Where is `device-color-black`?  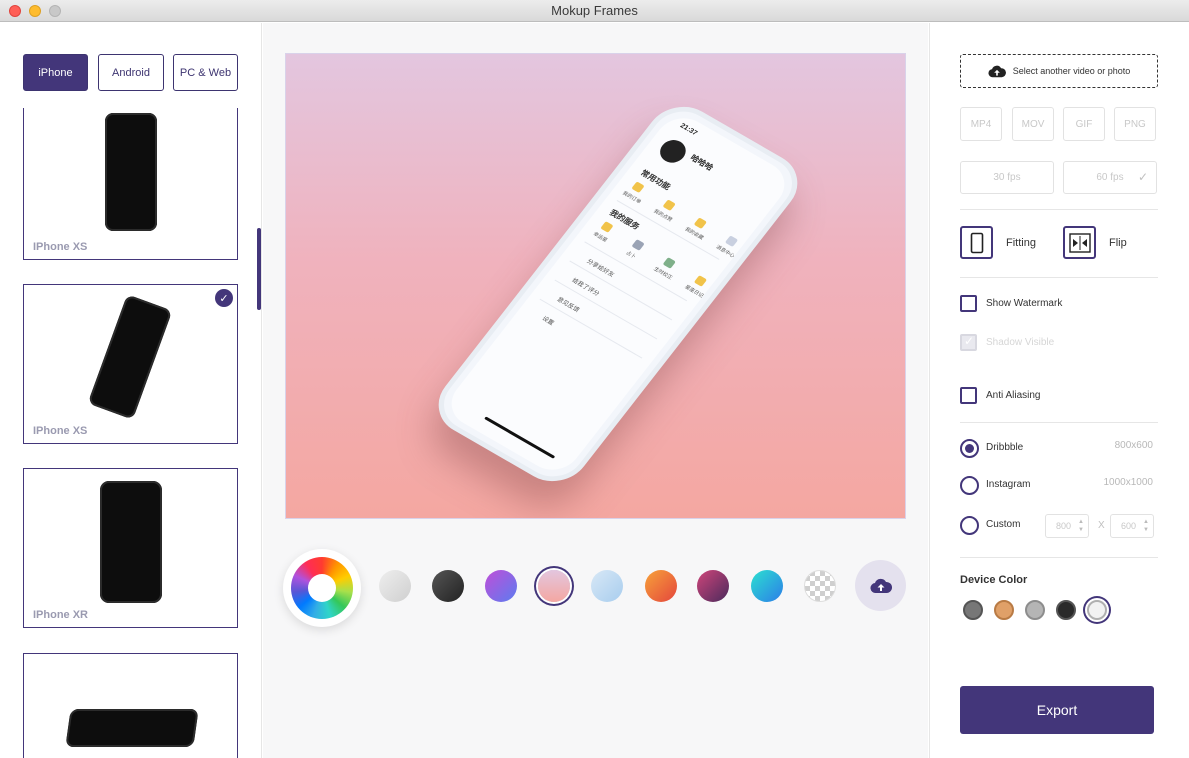
device-color-black is located at coordinates (1066, 610).